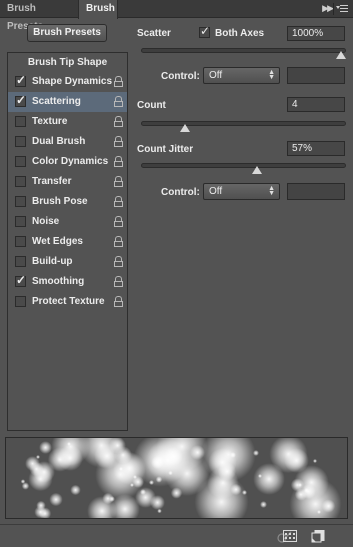  What do you see at coordinates (316, 148) in the screenshot?
I see `count-jitter-value-field: 57%` at bounding box center [316, 148].